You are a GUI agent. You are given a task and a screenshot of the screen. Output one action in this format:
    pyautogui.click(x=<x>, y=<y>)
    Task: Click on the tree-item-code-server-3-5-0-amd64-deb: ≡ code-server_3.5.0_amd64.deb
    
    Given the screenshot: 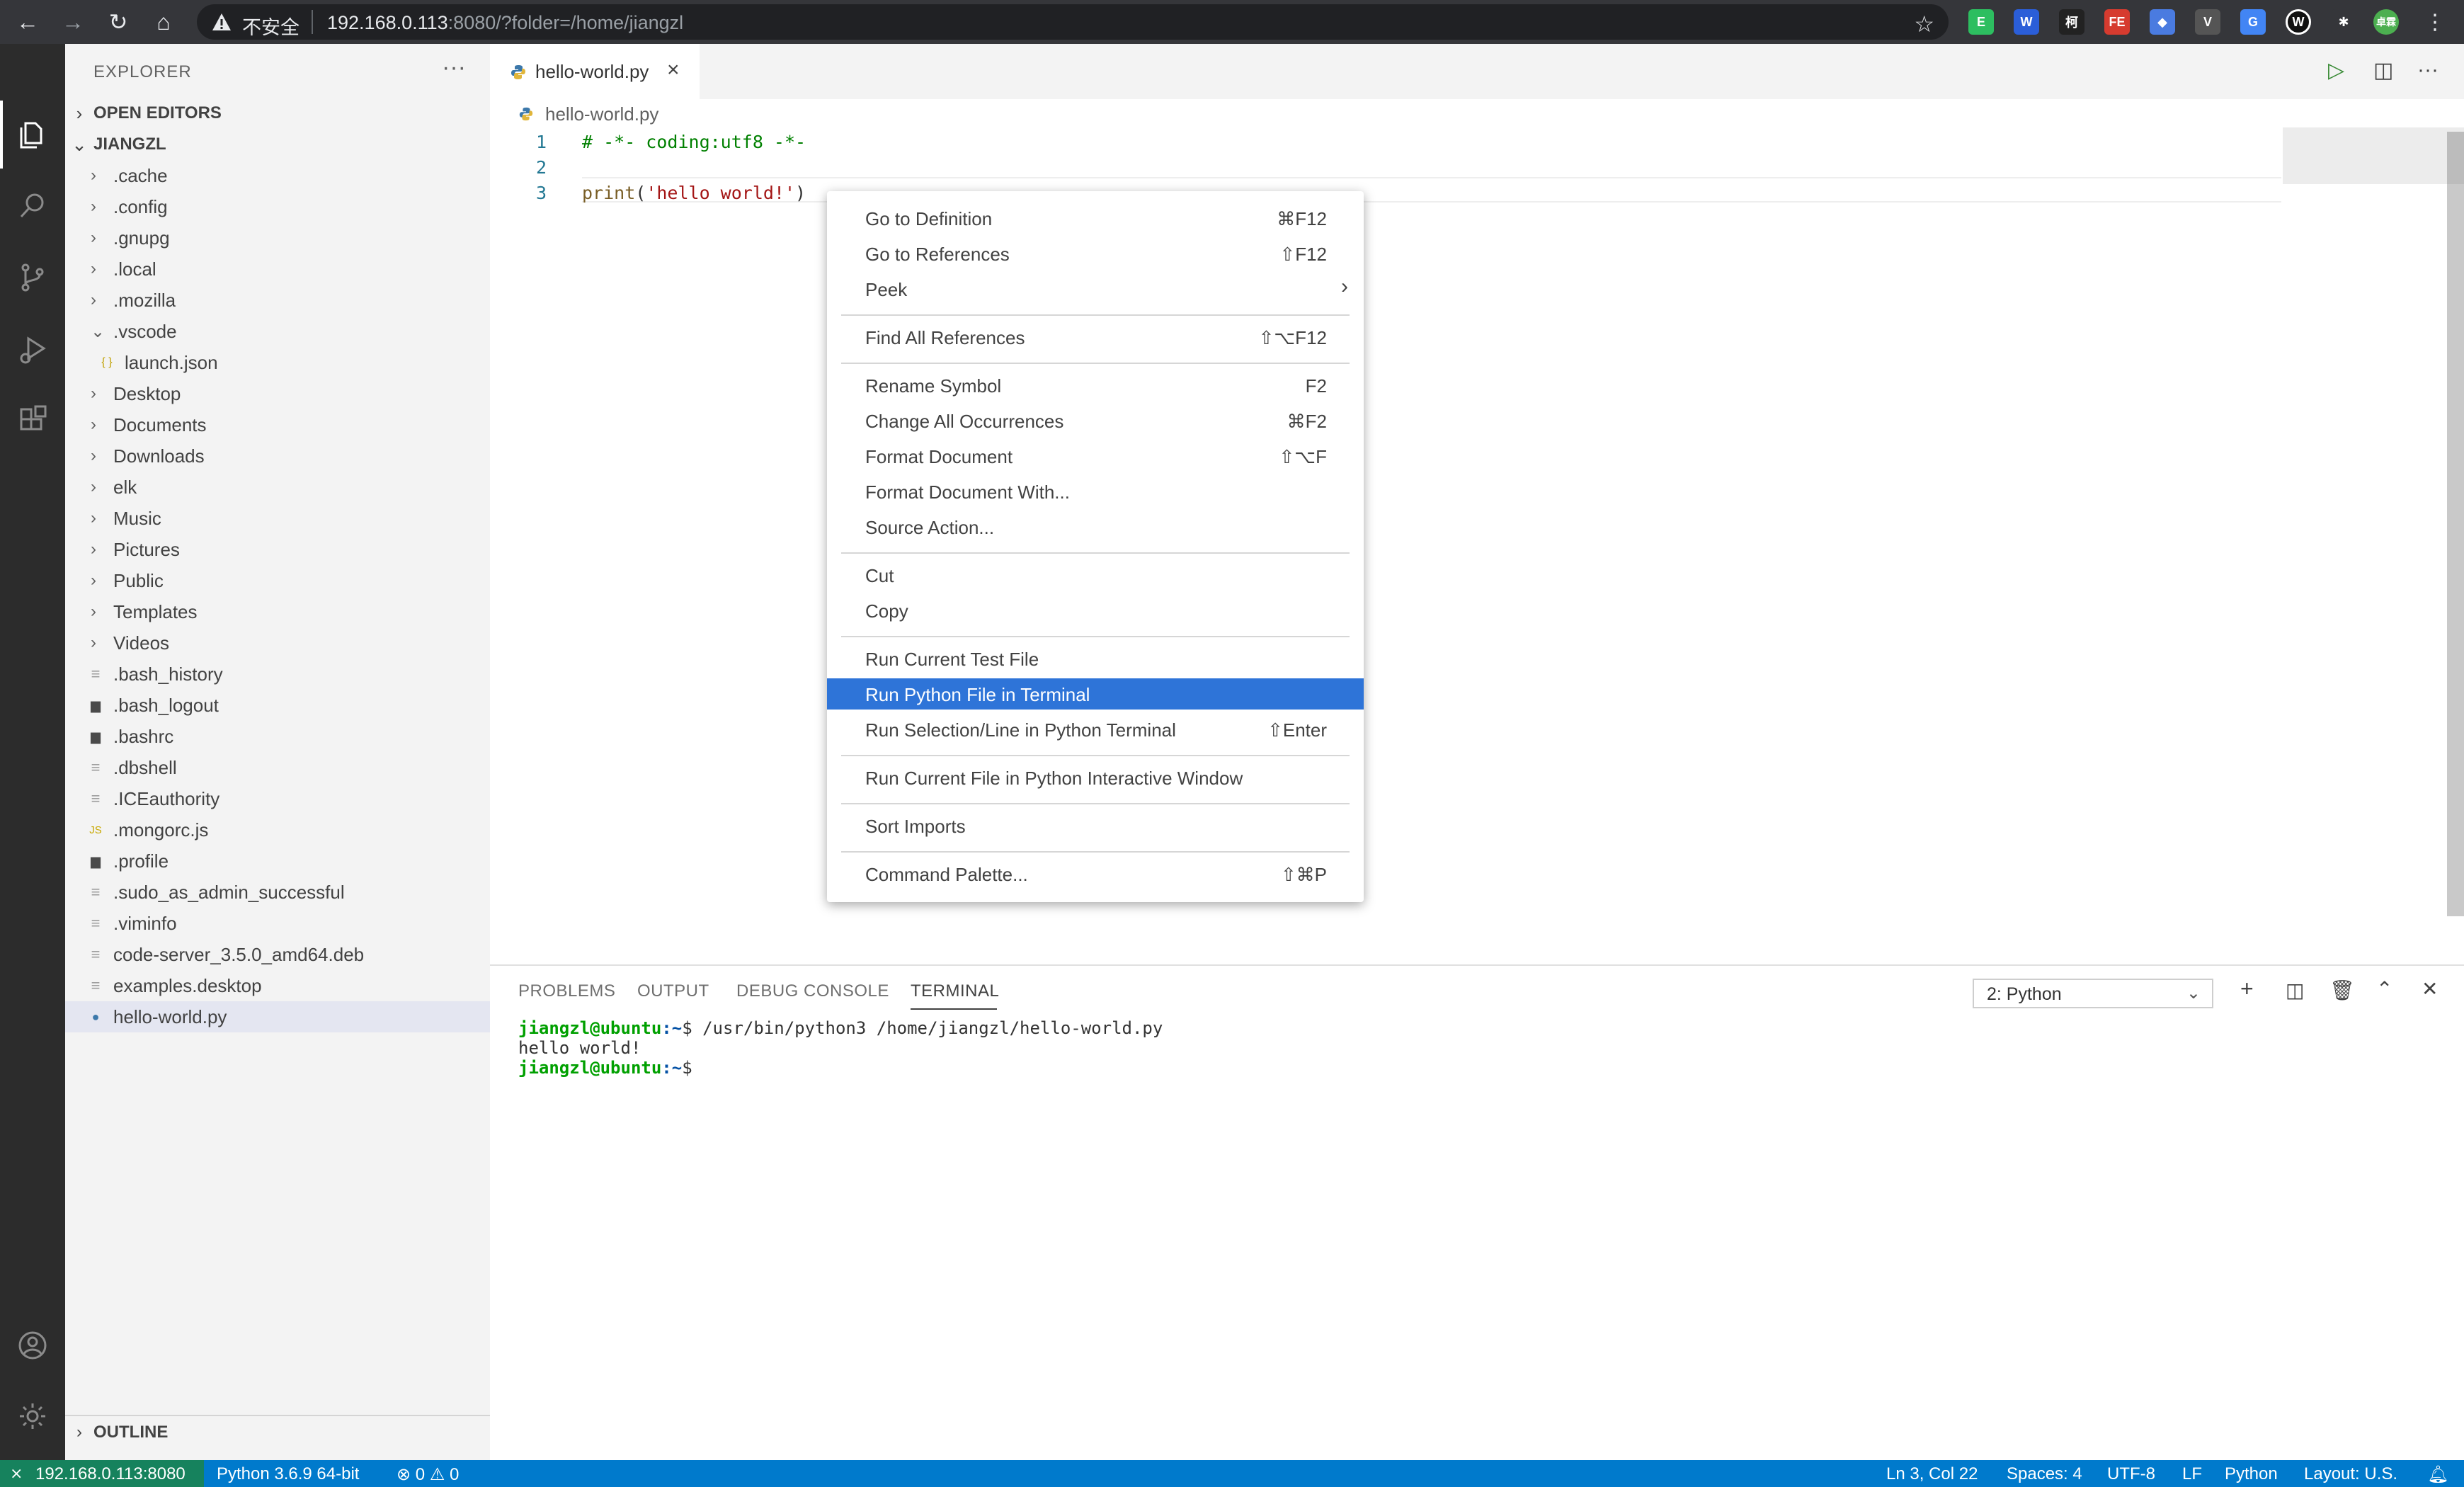 What is the action you would take?
    pyautogui.click(x=277, y=954)
    